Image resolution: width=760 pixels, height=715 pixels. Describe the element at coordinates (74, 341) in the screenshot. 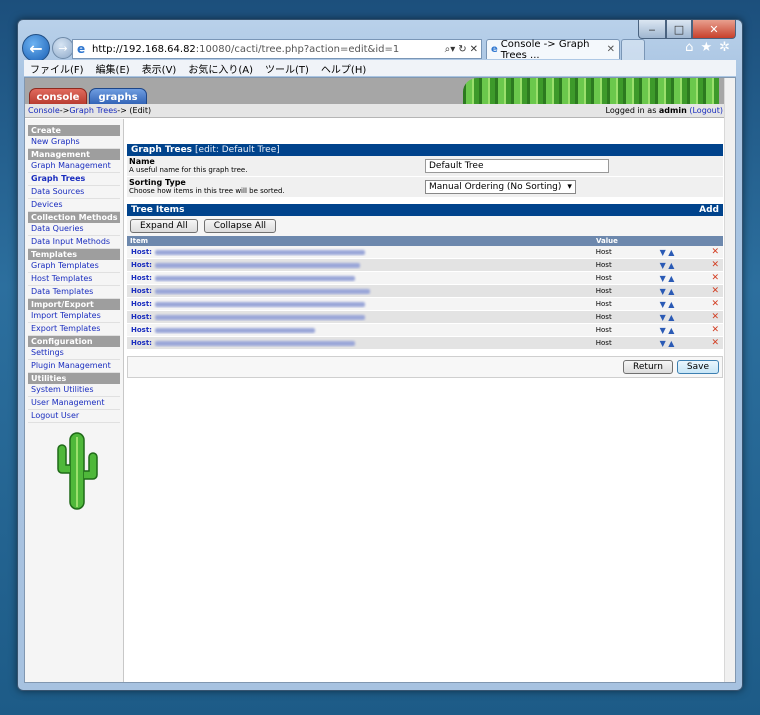

I see `sidebar-header-configuration: Configuration` at that location.